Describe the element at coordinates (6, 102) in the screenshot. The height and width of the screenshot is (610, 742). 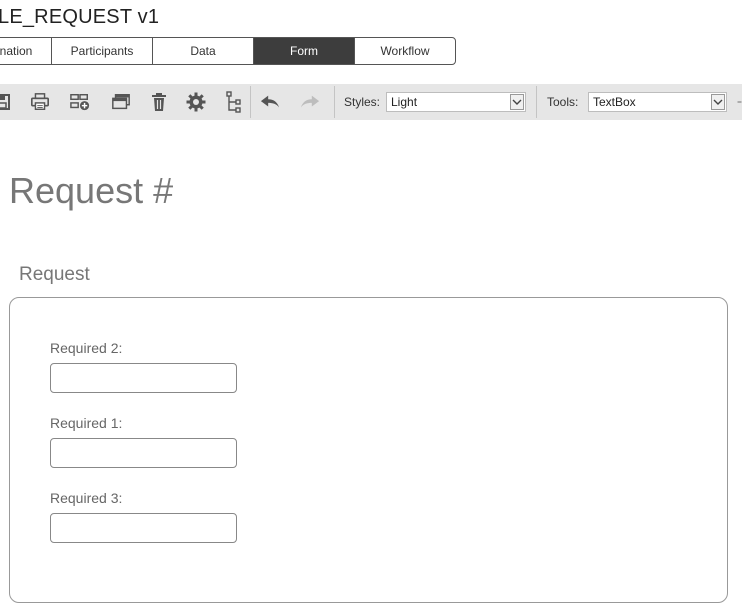
I see `save-icon` at that location.